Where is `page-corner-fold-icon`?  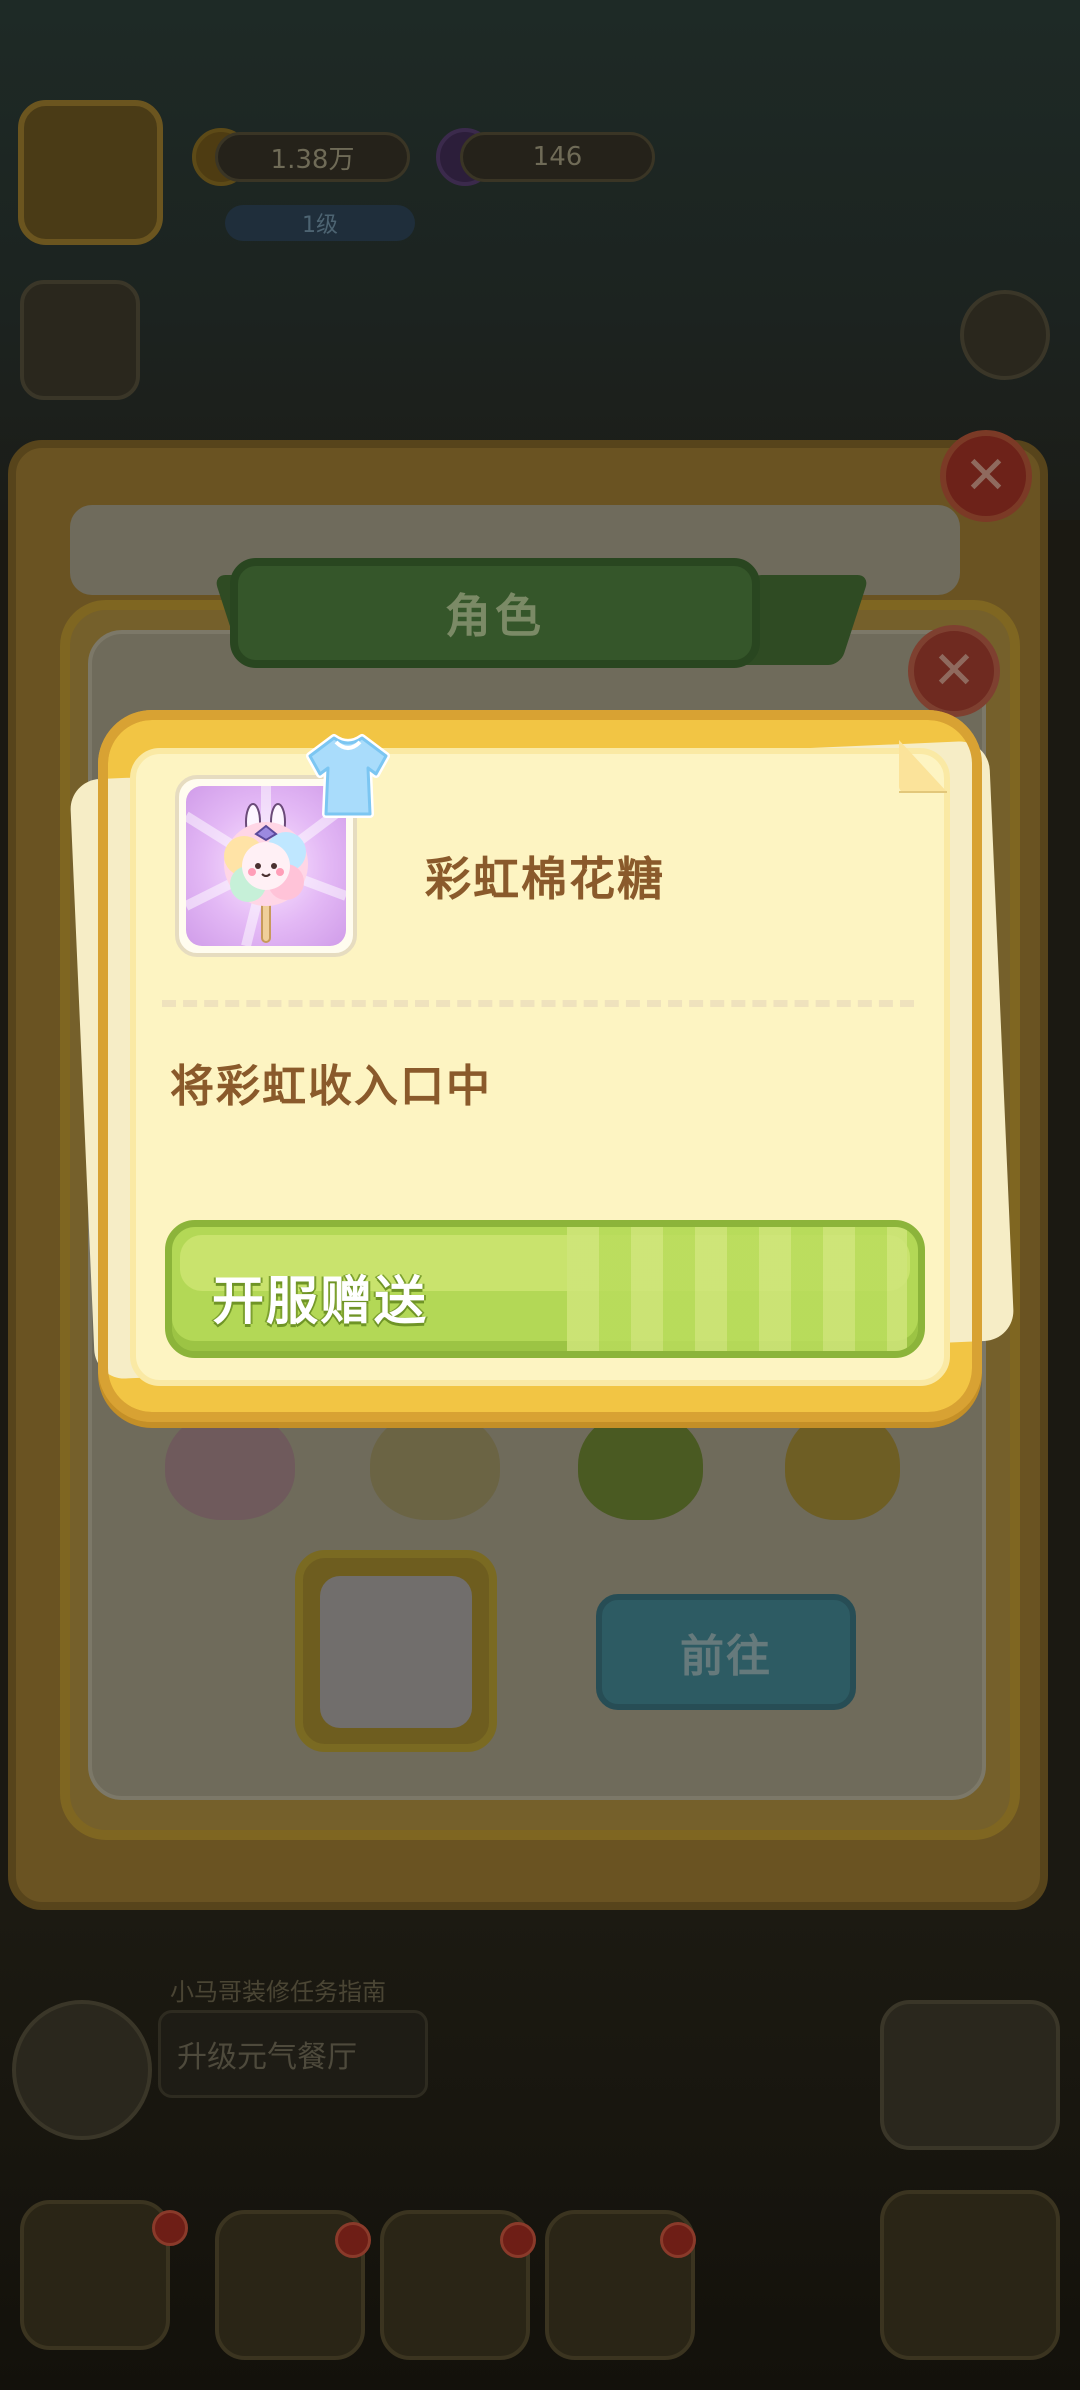 page-corner-fold-icon is located at coordinates (923, 766).